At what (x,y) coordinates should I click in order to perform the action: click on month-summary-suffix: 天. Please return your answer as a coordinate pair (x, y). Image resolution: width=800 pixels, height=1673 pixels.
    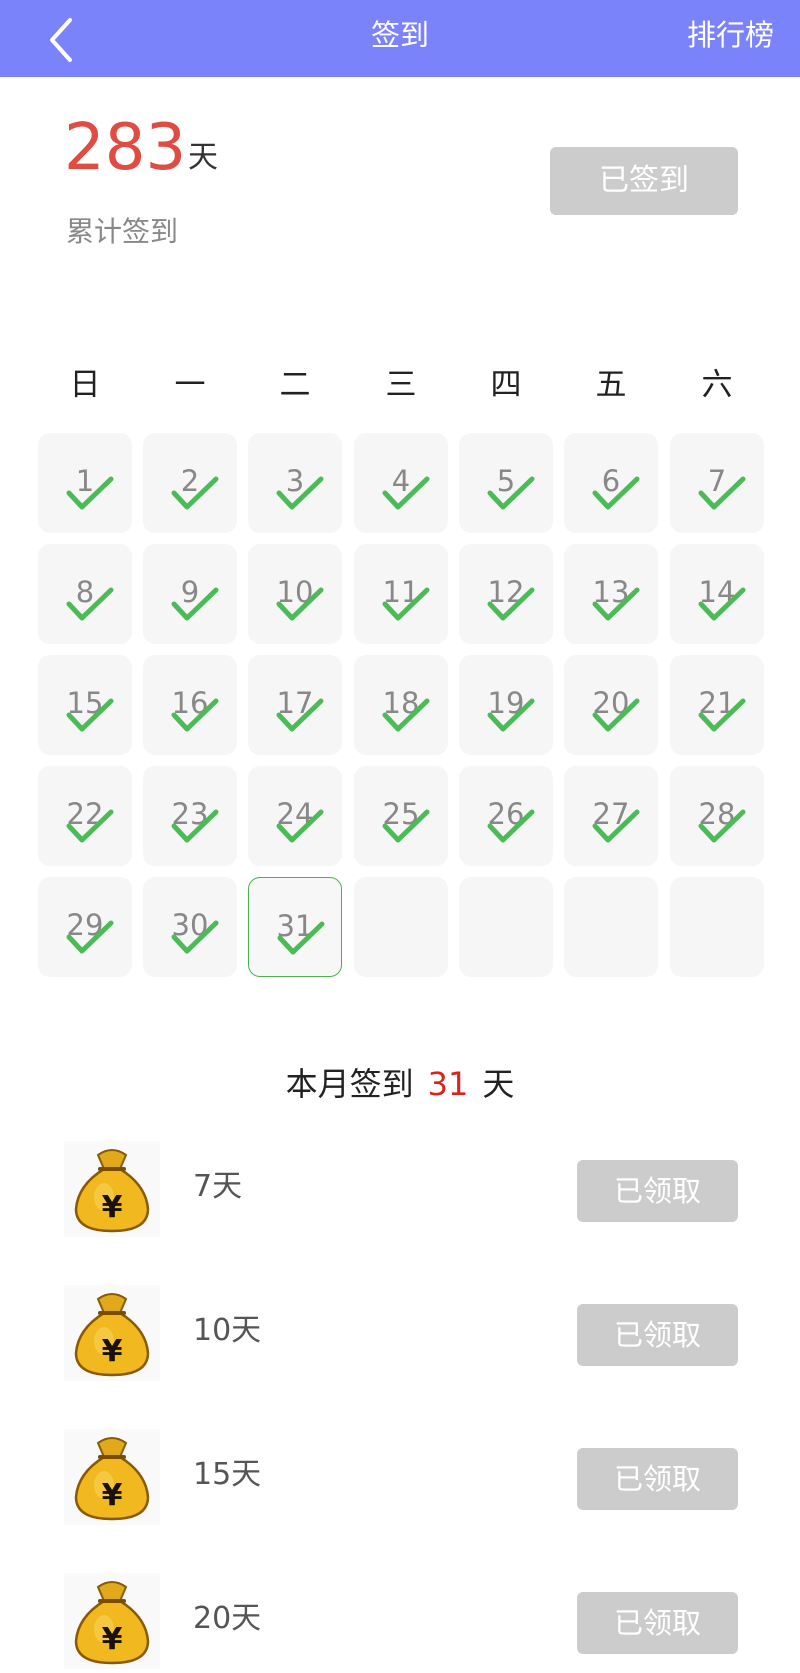
    Looking at the image, I should click on (498, 1084).